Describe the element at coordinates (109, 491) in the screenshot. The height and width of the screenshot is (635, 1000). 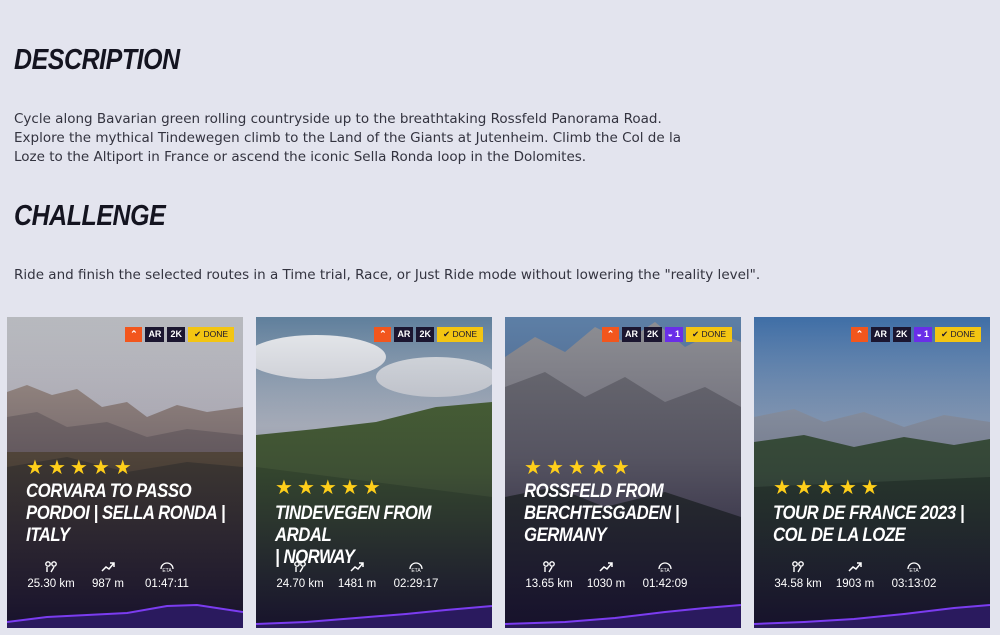
I see `route-title-line: CORVARA TO PASSO` at that location.